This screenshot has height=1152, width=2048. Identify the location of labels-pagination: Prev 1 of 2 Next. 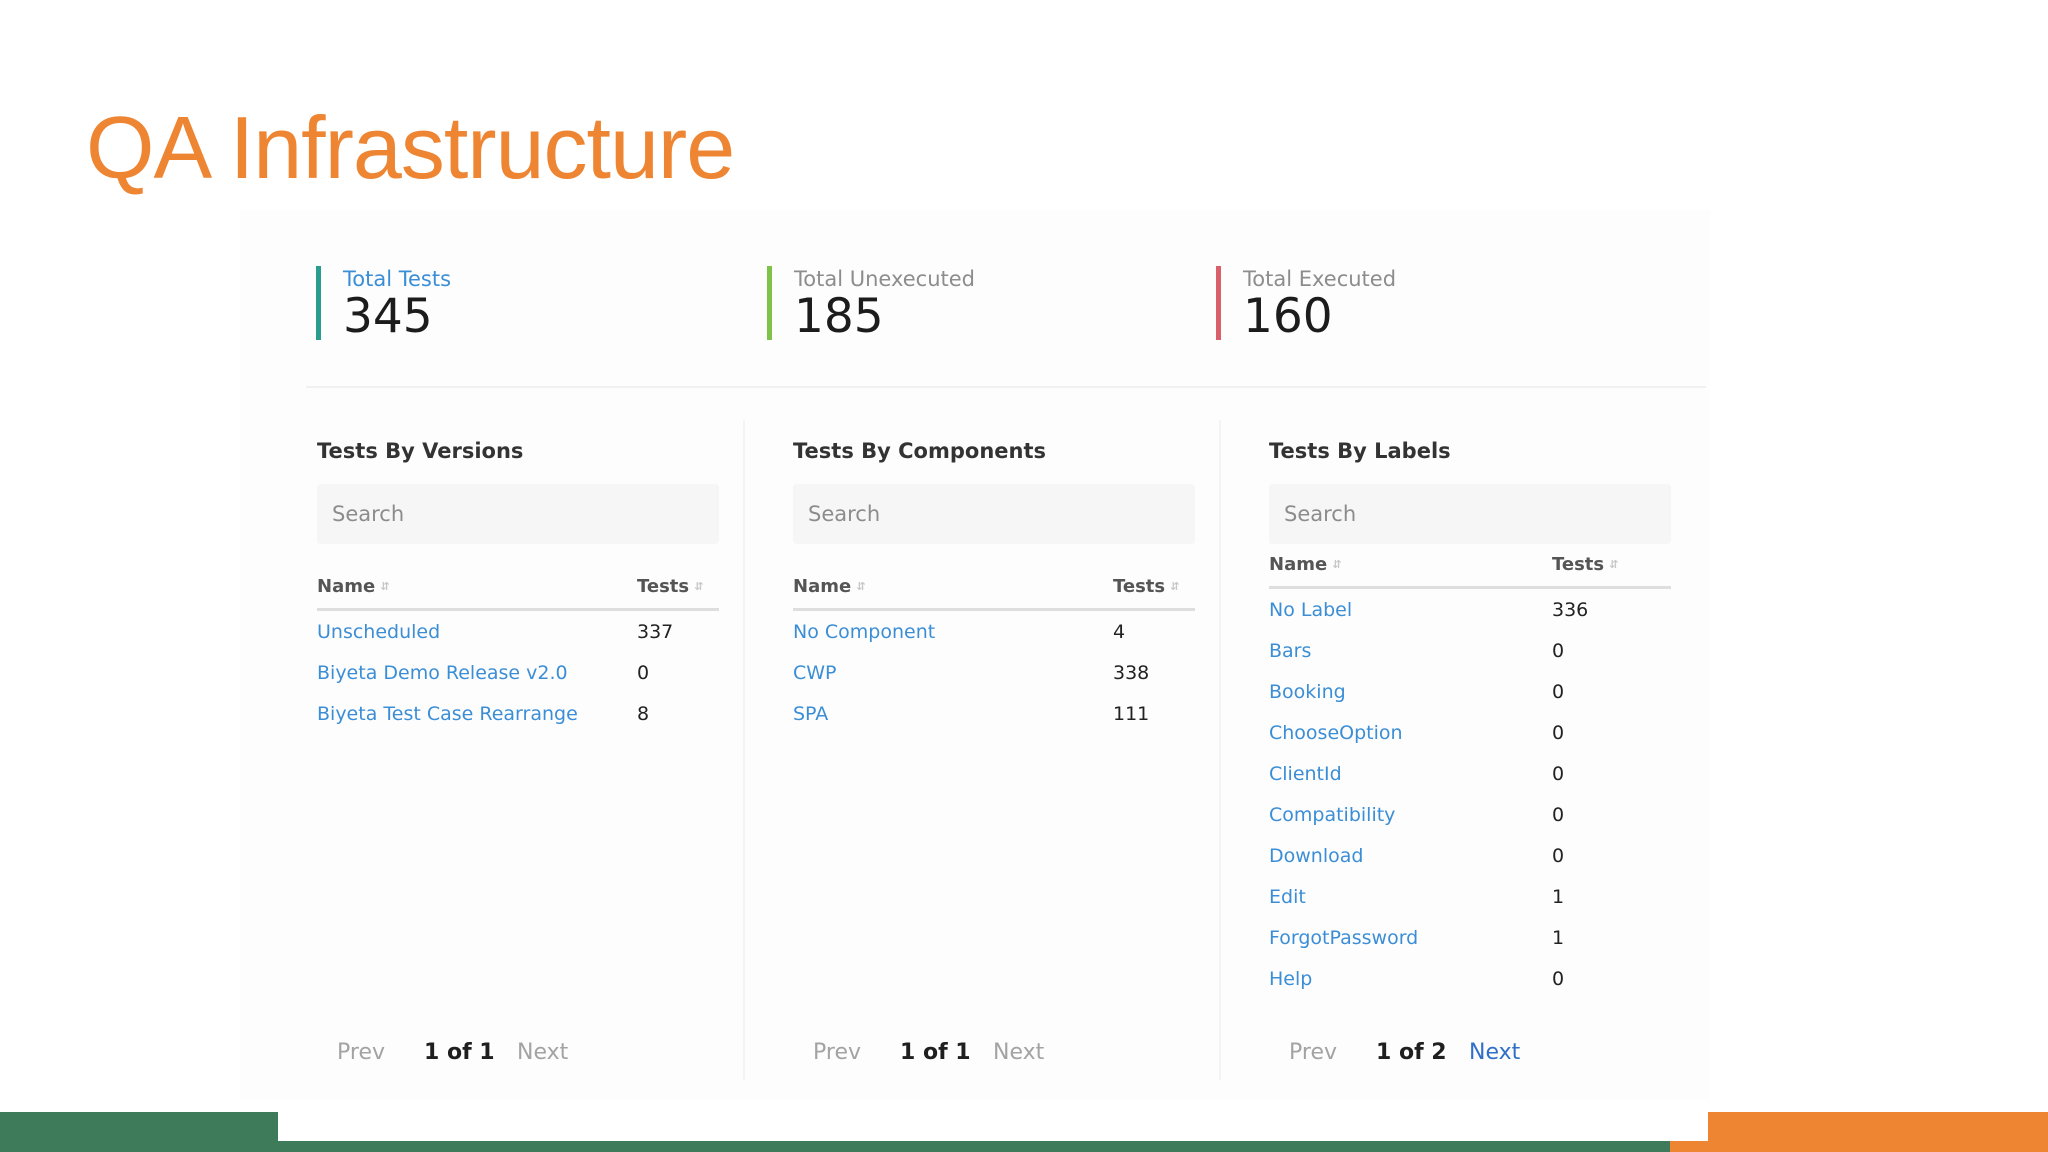
(1470, 1053).